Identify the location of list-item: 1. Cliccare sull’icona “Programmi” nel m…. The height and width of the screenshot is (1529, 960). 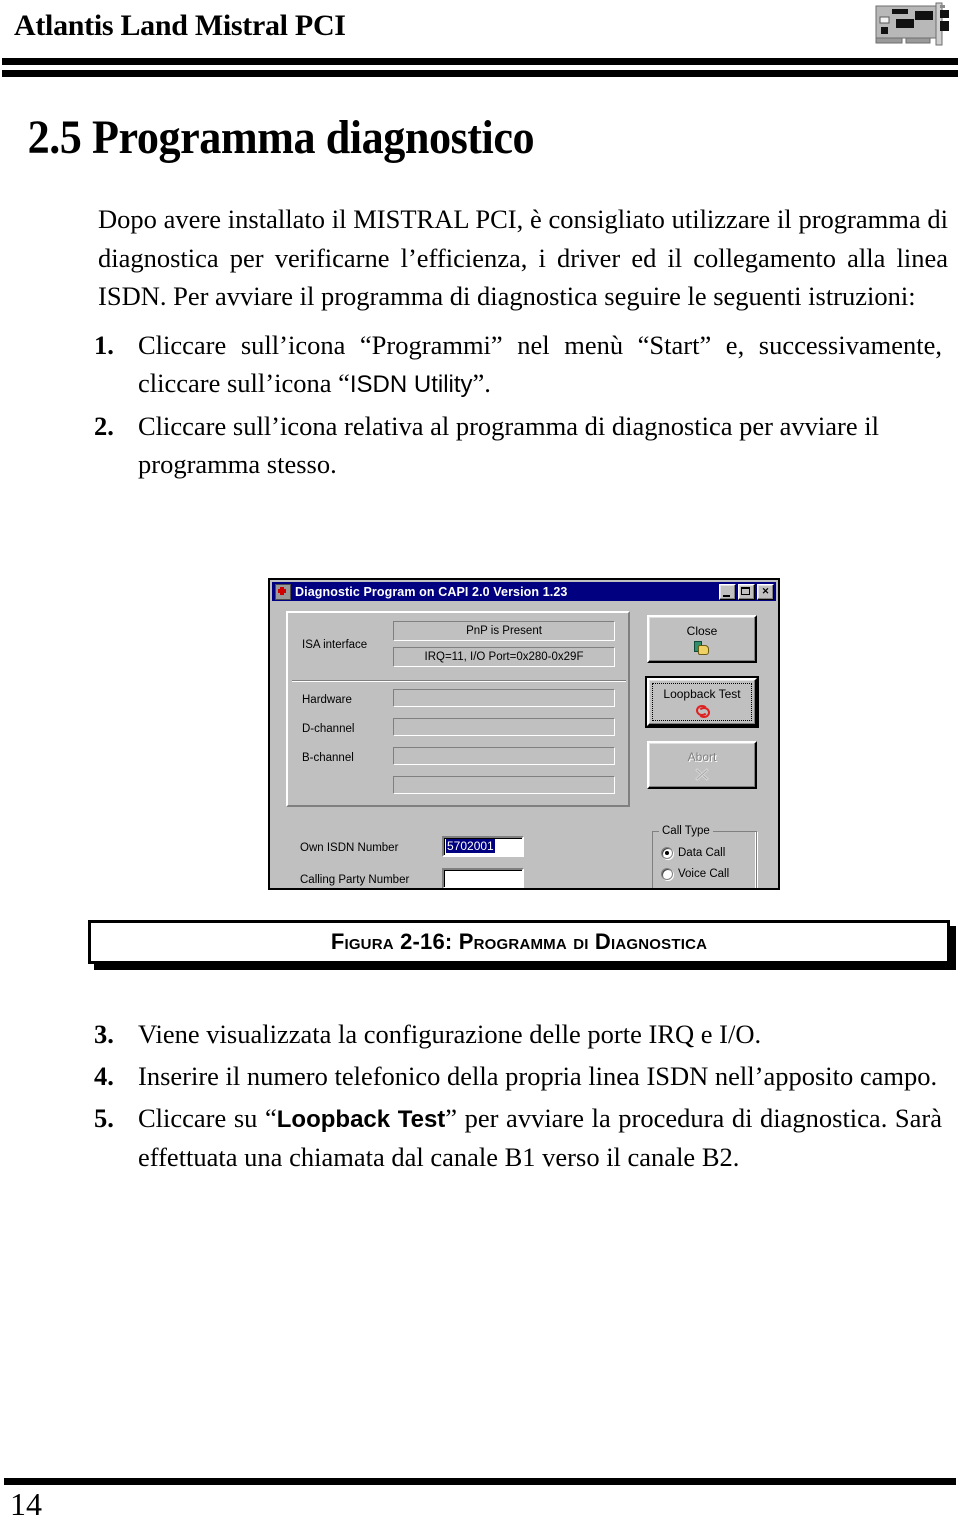
(518, 364).